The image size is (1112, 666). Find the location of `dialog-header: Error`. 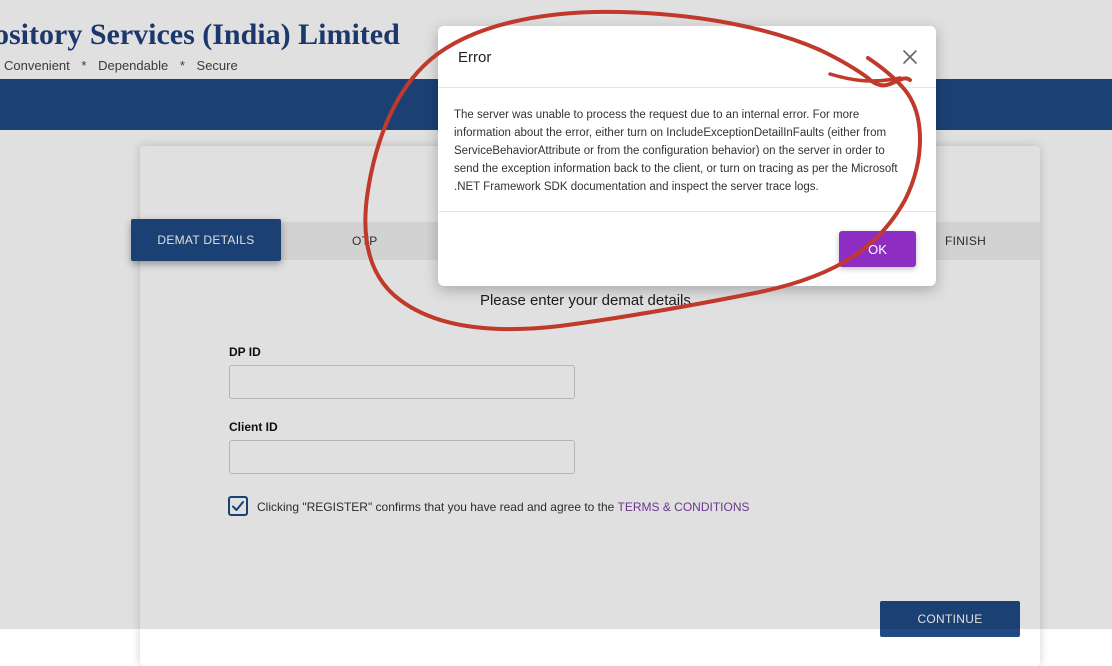

dialog-header: Error is located at coordinates (687, 57).